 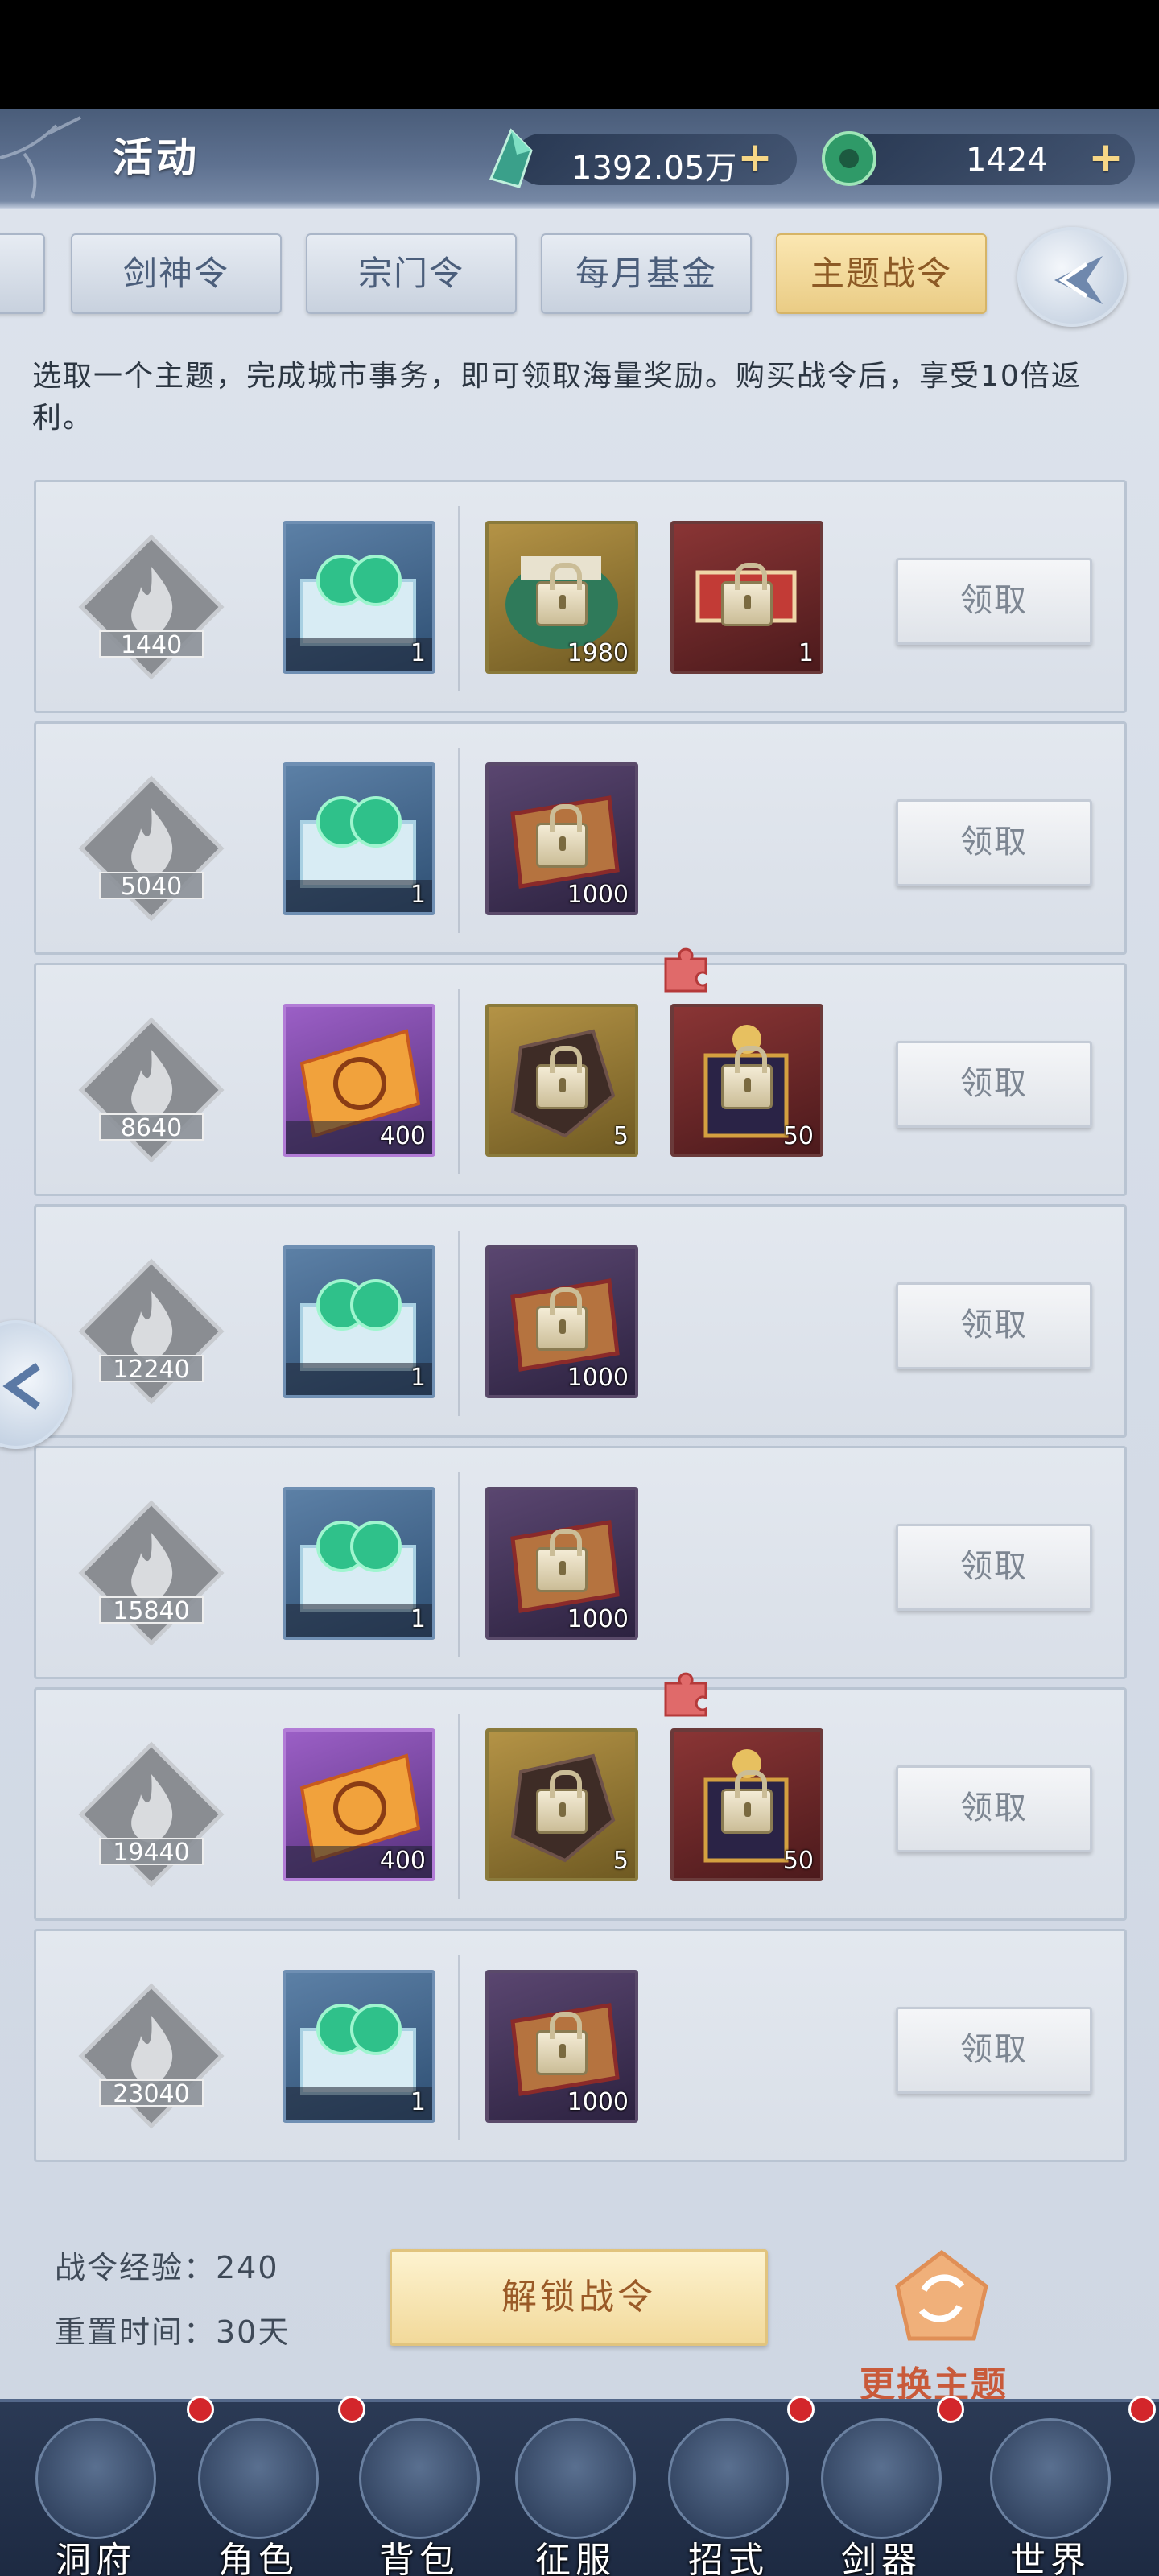 What do you see at coordinates (941, 2298) in the screenshot?
I see `switch-theme-icon` at bounding box center [941, 2298].